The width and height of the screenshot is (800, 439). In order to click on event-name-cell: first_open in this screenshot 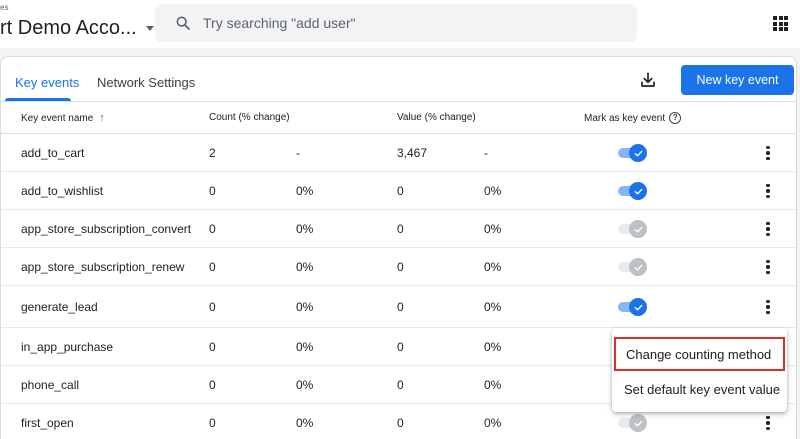, I will do `click(47, 423)`.